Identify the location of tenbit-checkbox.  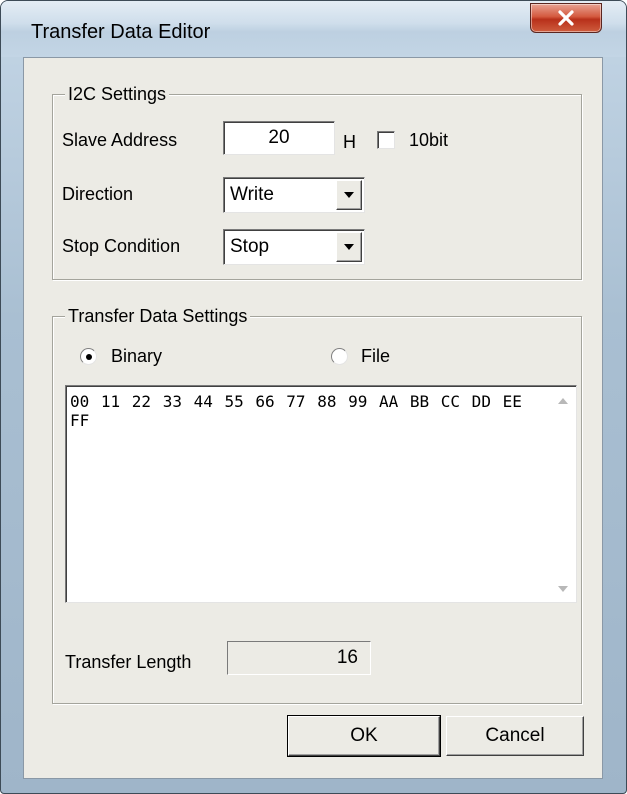
(386, 140).